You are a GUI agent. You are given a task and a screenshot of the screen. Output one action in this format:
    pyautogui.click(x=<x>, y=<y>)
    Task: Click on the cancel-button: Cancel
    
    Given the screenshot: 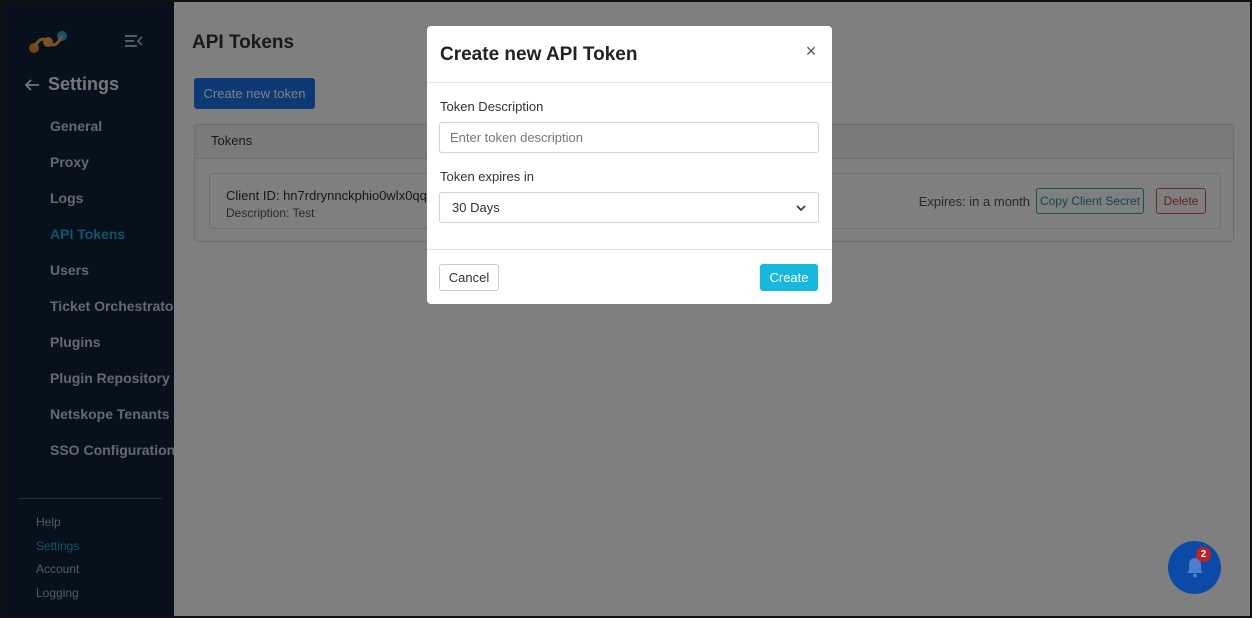 What is the action you would take?
    pyautogui.click(x=469, y=277)
    